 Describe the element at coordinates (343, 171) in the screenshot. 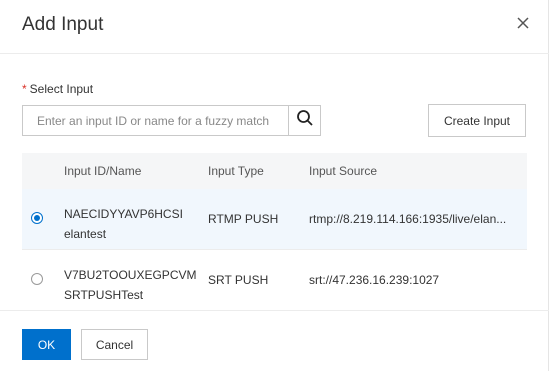

I see `column-header-source: Input Source` at that location.